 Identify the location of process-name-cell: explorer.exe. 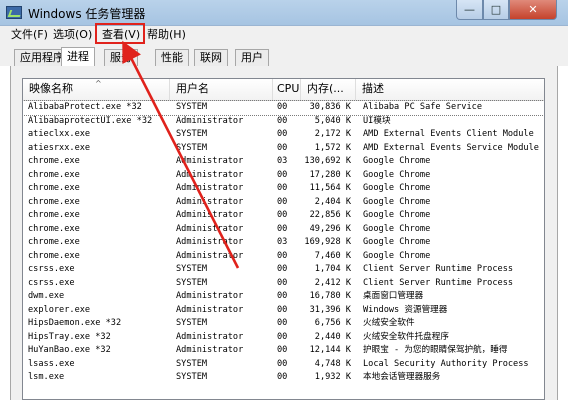
(59, 309).